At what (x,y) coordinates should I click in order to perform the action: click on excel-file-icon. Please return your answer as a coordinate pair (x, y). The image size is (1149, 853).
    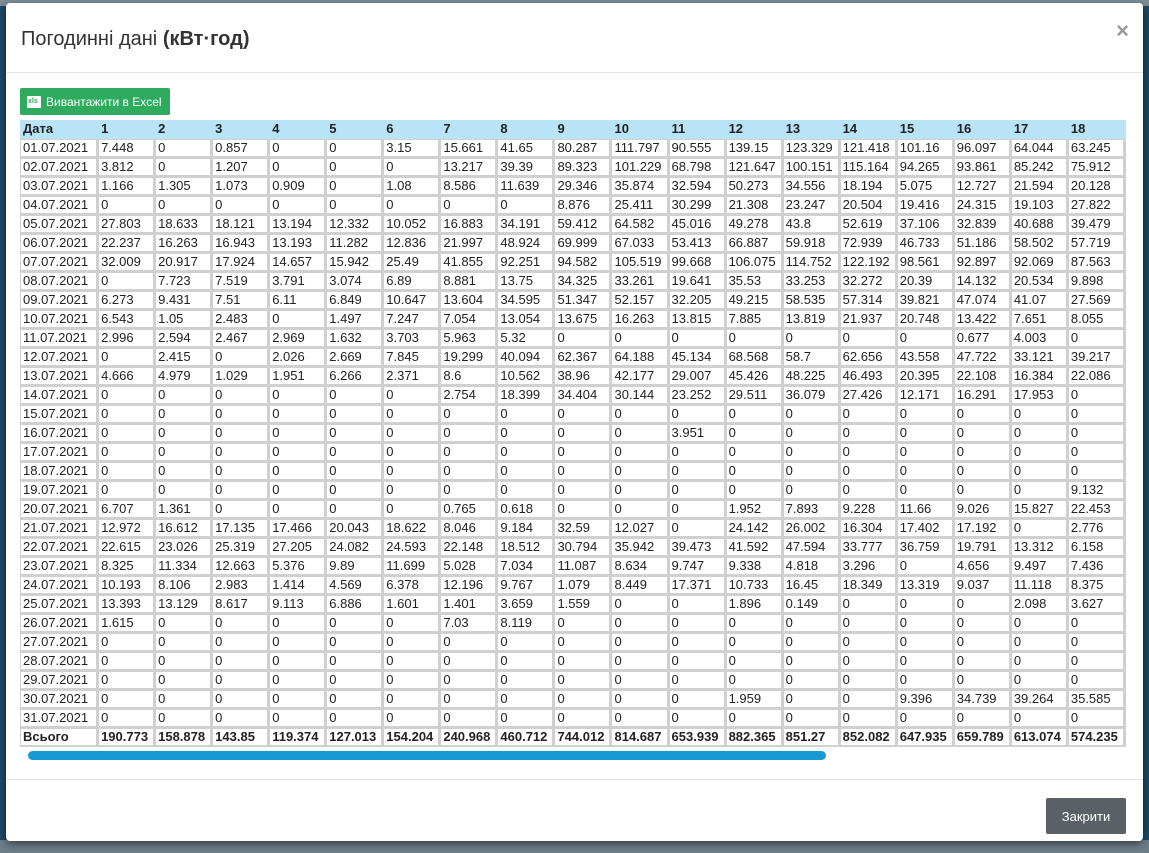
    Looking at the image, I should click on (34, 101).